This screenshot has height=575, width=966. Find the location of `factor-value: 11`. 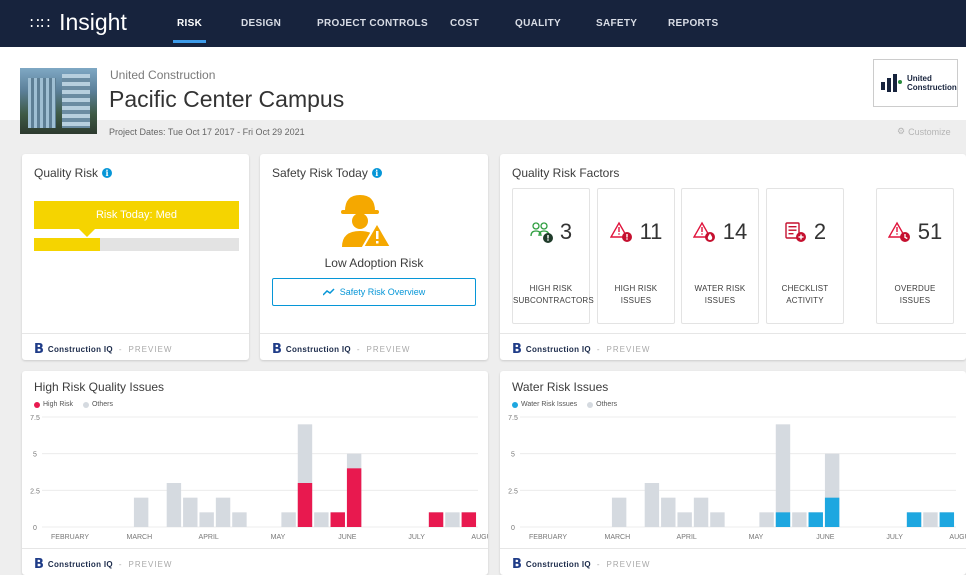

factor-value: 11 is located at coordinates (651, 231).